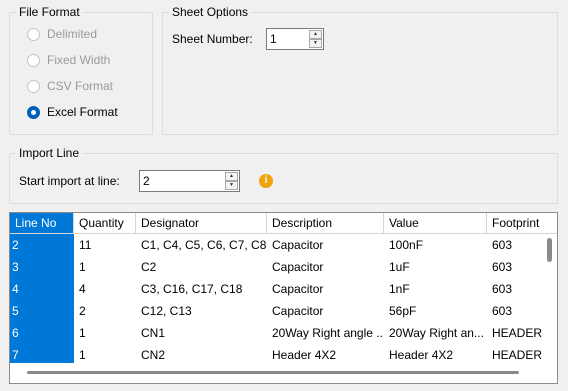 The image size is (568, 391). Describe the element at coordinates (201, 289) in the screenshot. I see `cell-designator: C3, C16, C17, C18` at that location.